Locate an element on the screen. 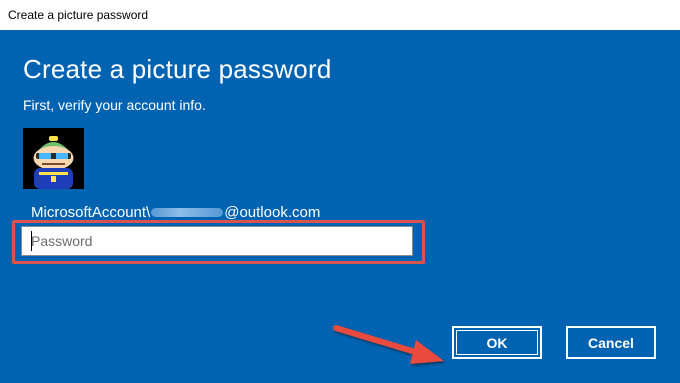 The image size is (680, 383). dialog-heading: Create a picture password is located at coordinates (177, 69).